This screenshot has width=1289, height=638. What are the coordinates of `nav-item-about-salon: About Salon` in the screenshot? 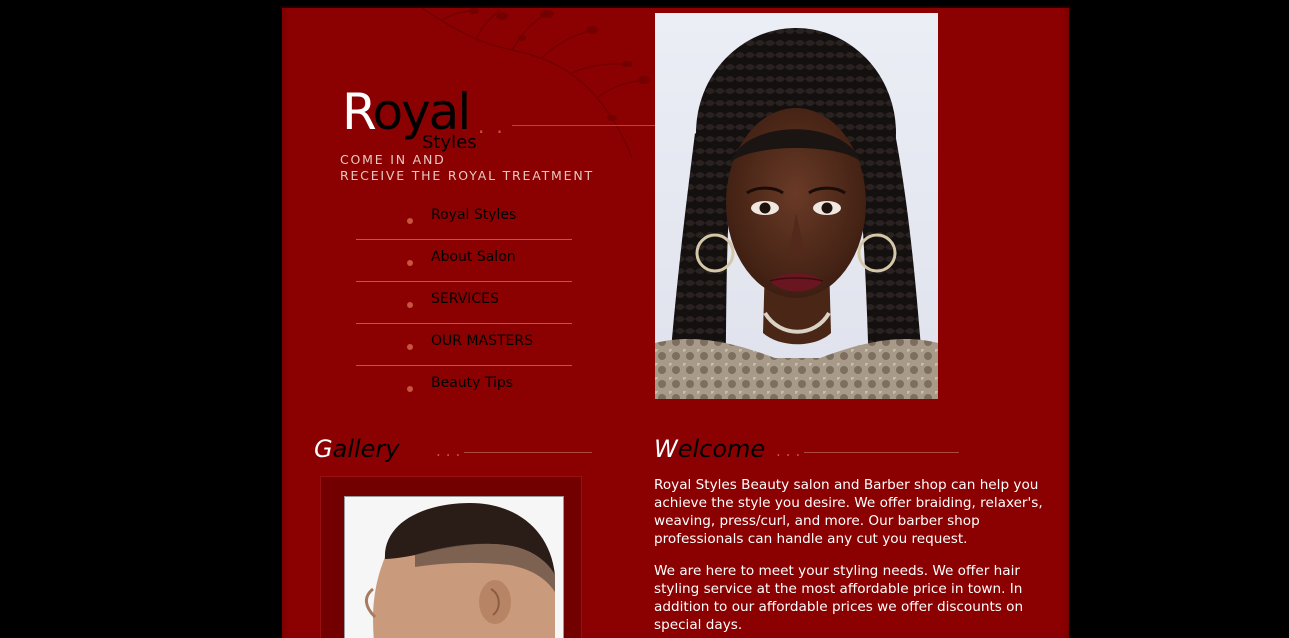 It's located at (464, 261).